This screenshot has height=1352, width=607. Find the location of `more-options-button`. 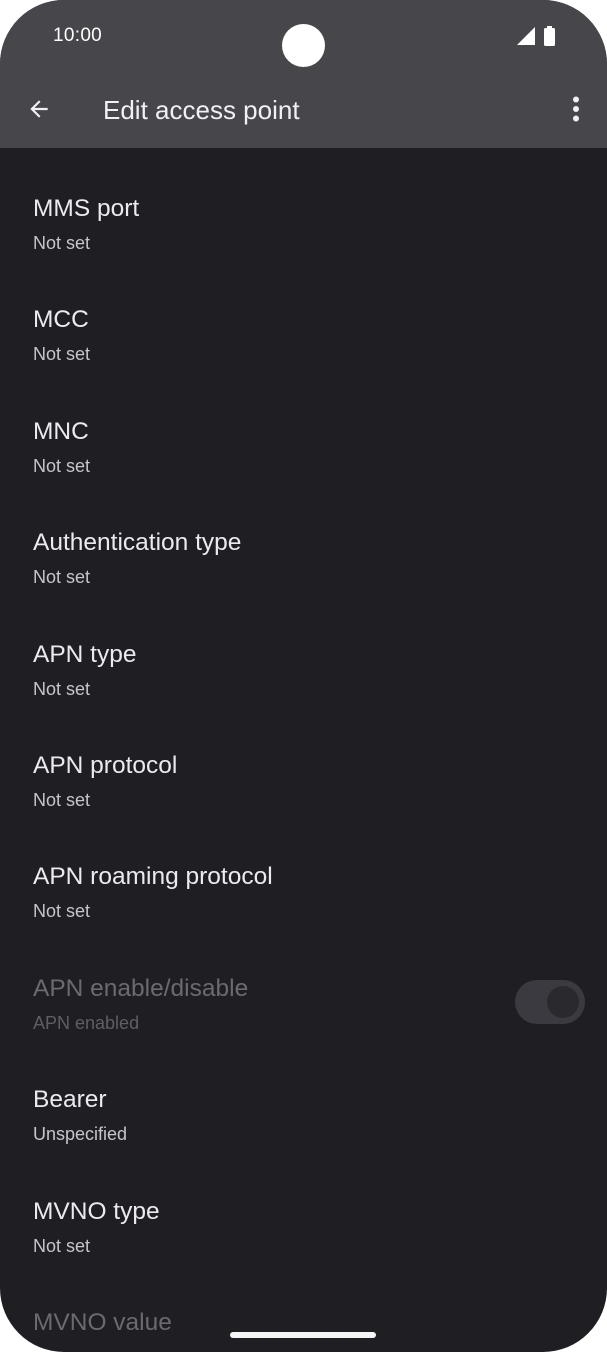

more-options-button is located at coordinates (576, 109).